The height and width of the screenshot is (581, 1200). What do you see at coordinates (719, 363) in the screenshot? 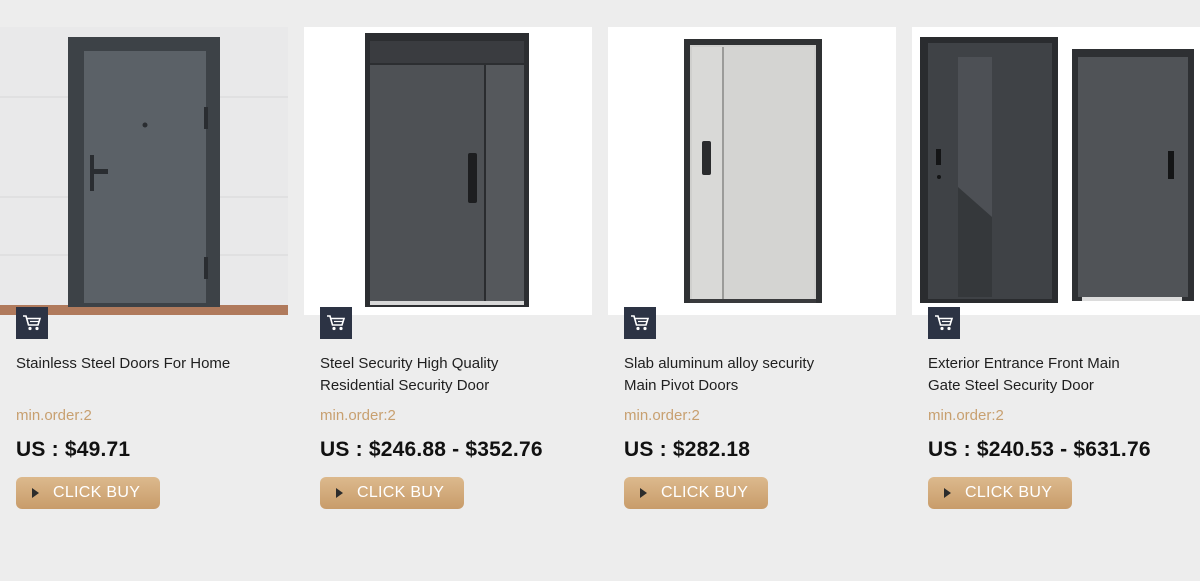
I see `product-title-line1: Slab aluminum alloy security` at bounding box center [719, 363].